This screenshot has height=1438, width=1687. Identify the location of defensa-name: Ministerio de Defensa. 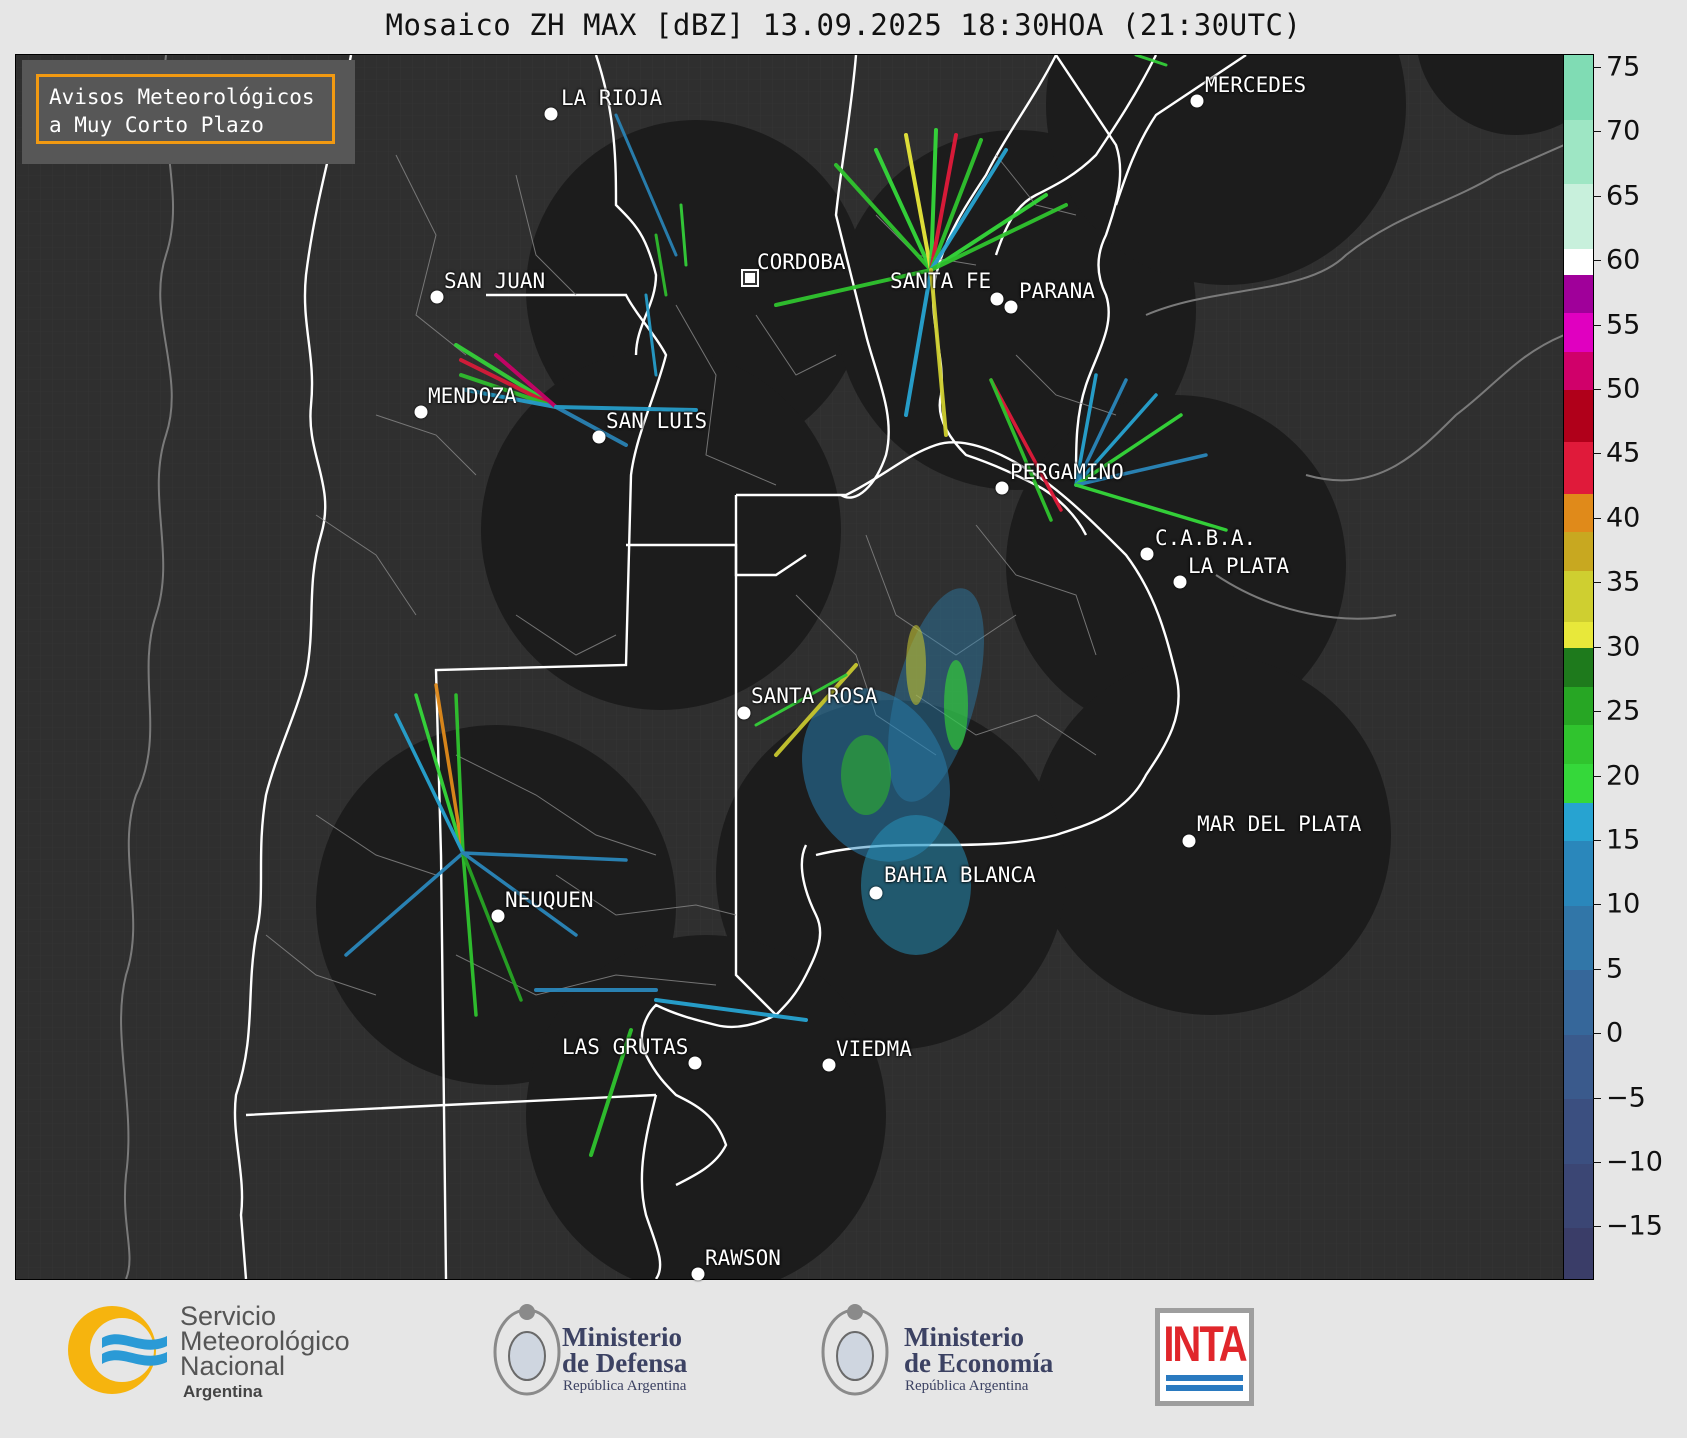
(625, 1350).